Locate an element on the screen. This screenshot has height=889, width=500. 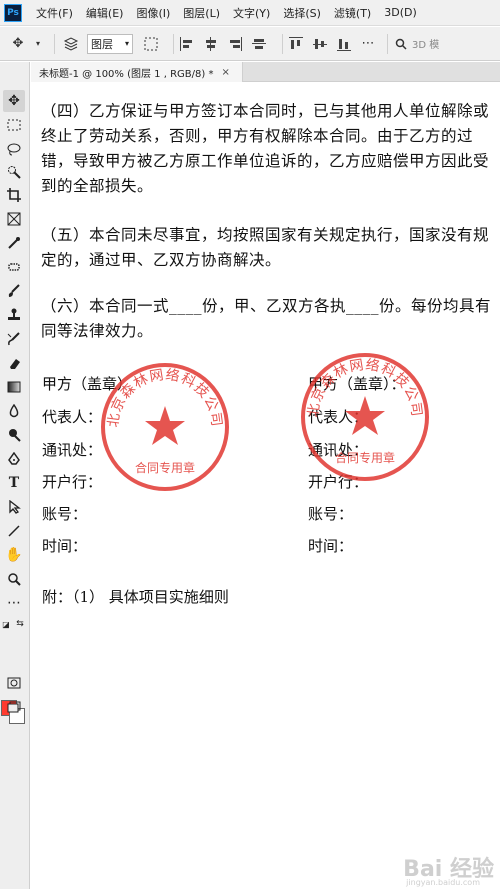
tools-panel: ✥ T ✋ ⋯ ◪ ⇆ is located at coordinates (15, 475).